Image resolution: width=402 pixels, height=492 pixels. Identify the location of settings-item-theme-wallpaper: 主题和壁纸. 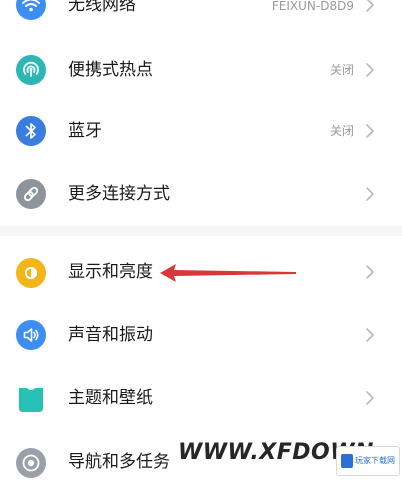
(201, 397).